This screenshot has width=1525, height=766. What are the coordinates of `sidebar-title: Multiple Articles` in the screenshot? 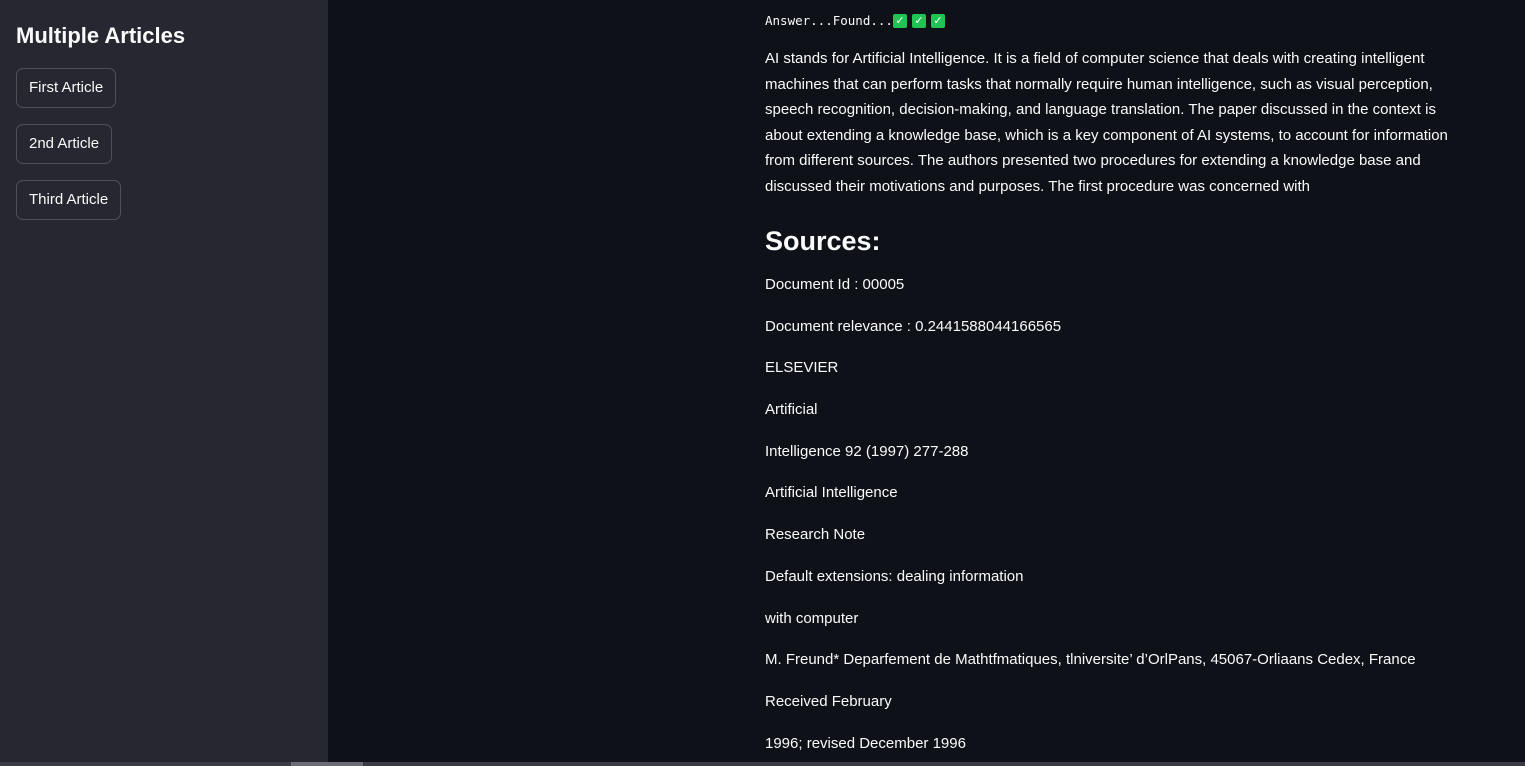 It's located at (101, 35).